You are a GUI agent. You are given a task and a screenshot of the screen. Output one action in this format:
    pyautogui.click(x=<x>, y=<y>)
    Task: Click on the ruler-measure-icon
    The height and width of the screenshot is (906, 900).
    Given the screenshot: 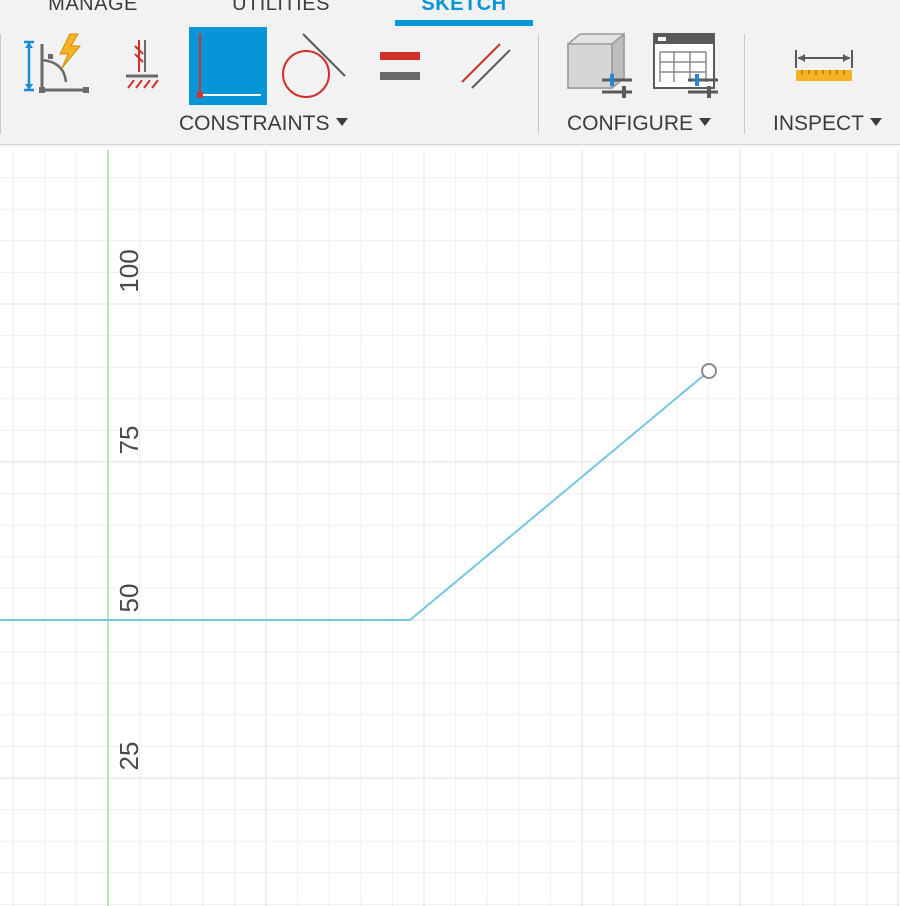 What is the action you would take?
    pyautogui.click(x=824, y=65)
    